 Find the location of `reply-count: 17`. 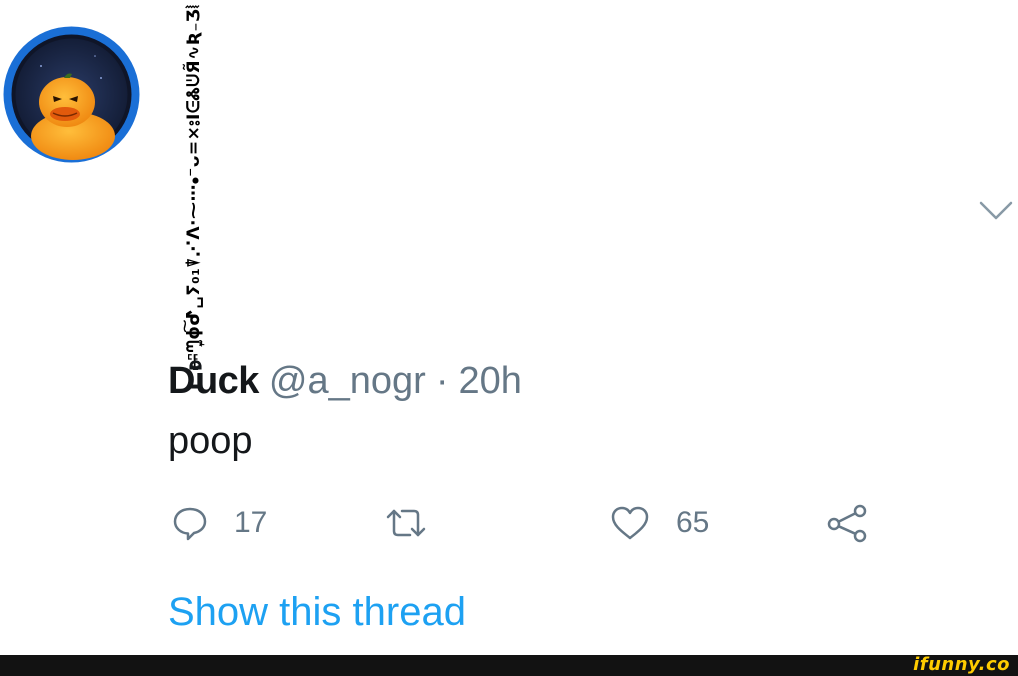

reply-count: 17 is located at coordinates (251, 522).